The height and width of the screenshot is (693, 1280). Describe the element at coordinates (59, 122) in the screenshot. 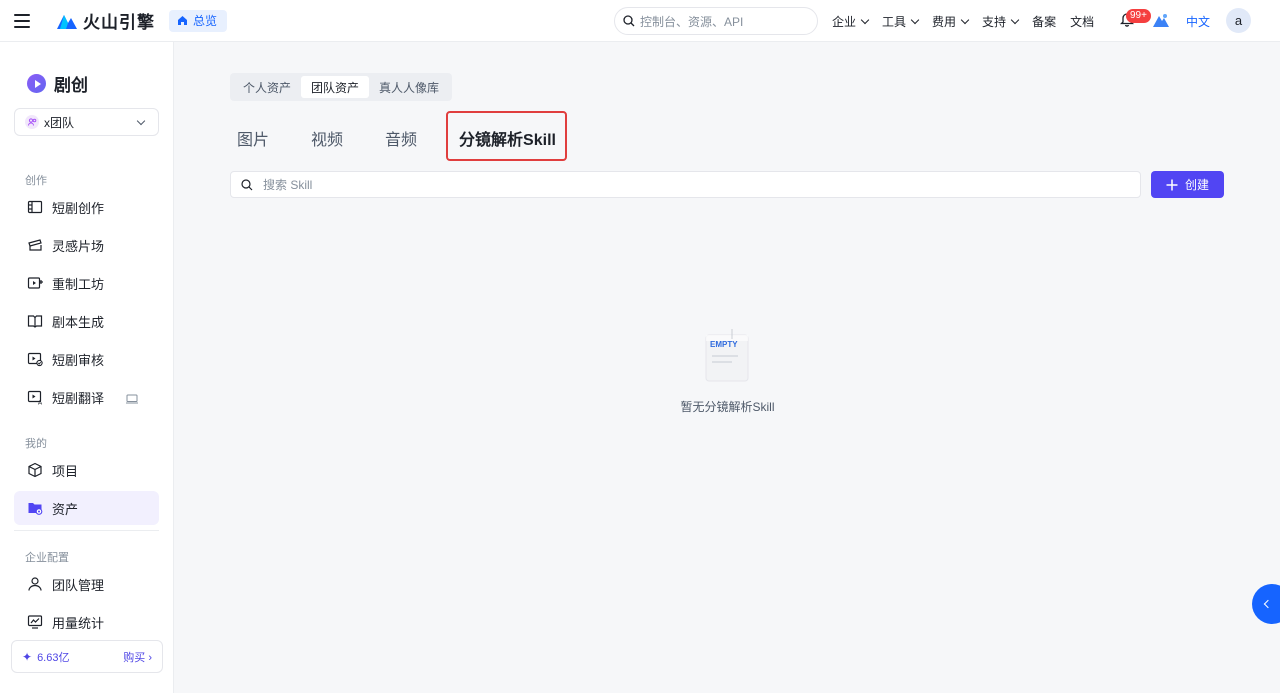

I see `team-name: x团队` at that location.